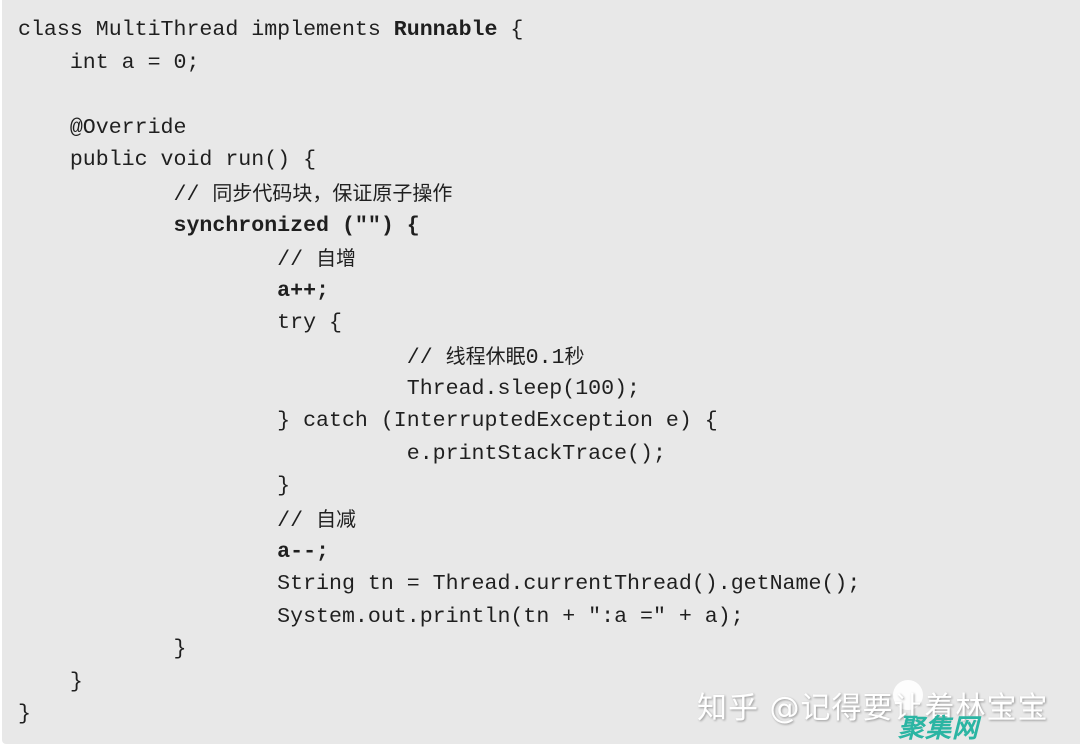 This screenshot has height=749, width=1080. I want to click on code-token-keyword: Runnable, so click(445, 30).